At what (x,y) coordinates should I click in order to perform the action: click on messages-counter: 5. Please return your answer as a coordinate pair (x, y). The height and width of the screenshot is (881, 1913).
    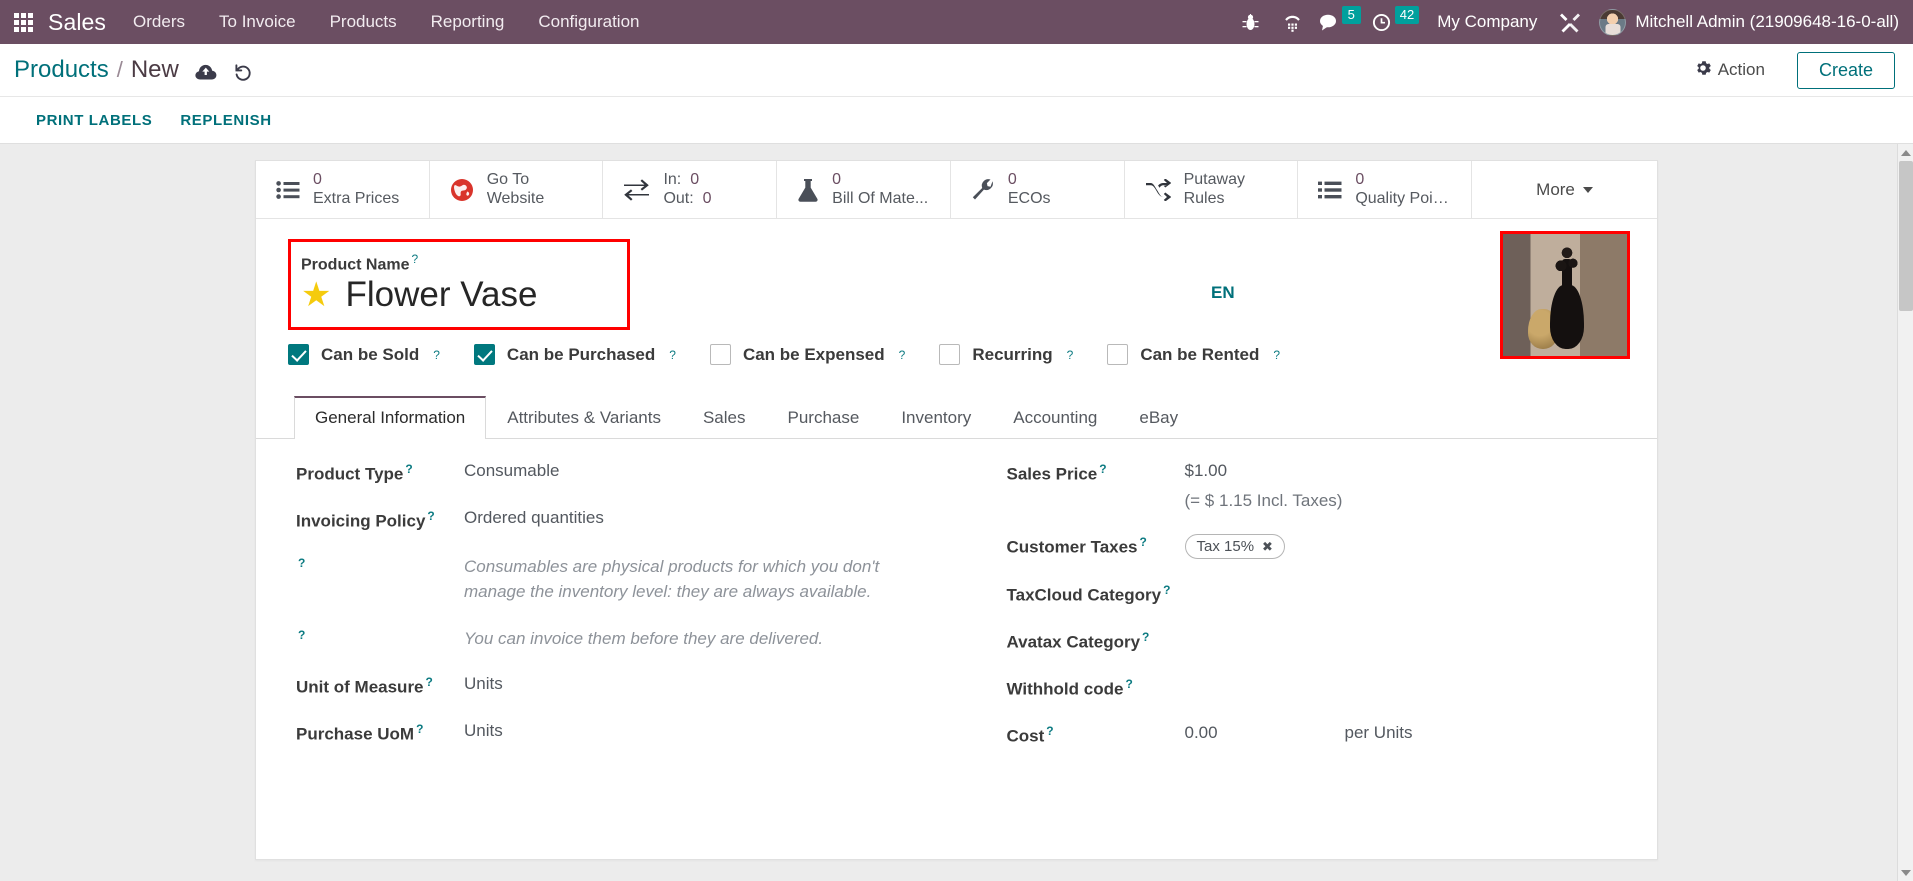
    Looking at the image, I should click on (1340, 22).